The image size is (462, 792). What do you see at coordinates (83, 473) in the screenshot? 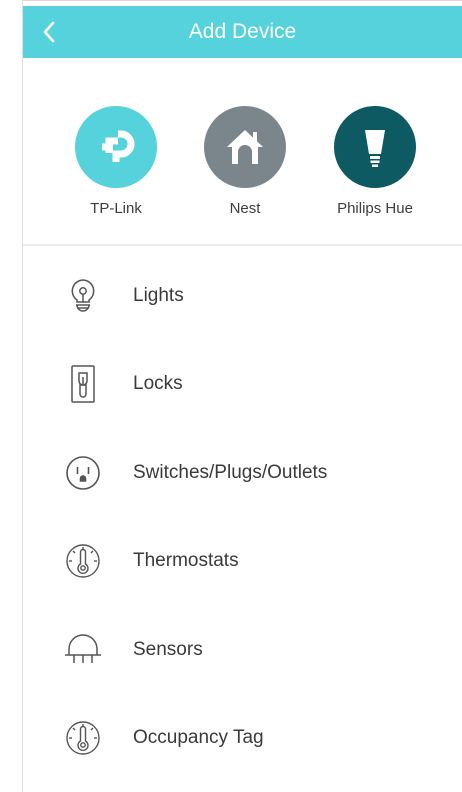
I see `outlet-icon` at bounding box center [83, 473].